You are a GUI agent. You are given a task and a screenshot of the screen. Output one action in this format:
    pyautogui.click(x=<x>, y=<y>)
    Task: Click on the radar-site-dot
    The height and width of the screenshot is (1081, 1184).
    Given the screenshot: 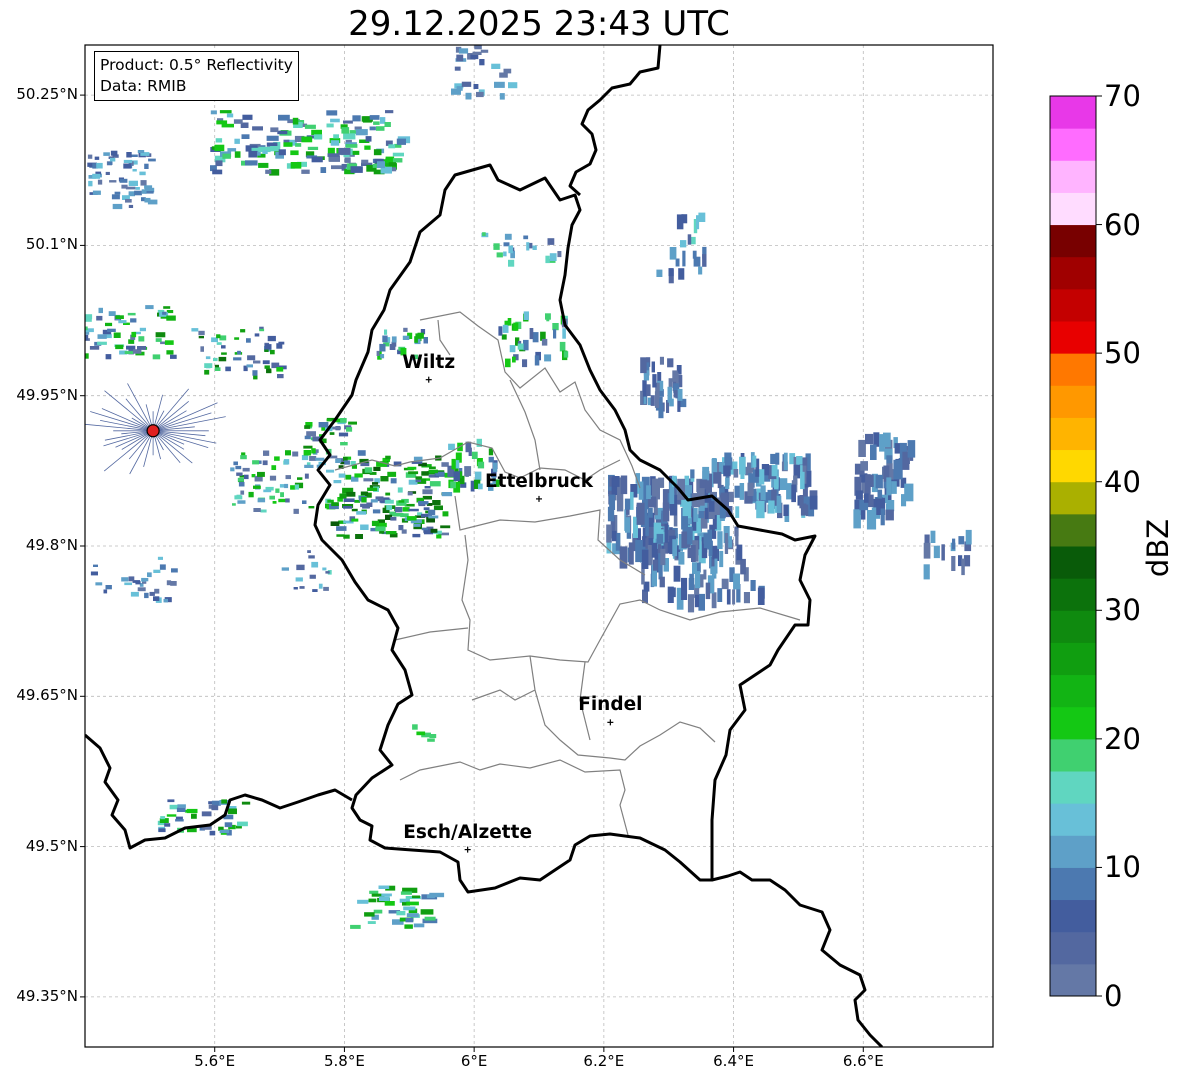 What is the action you would take?
    pyautogui.click(x=153, y=431)
    